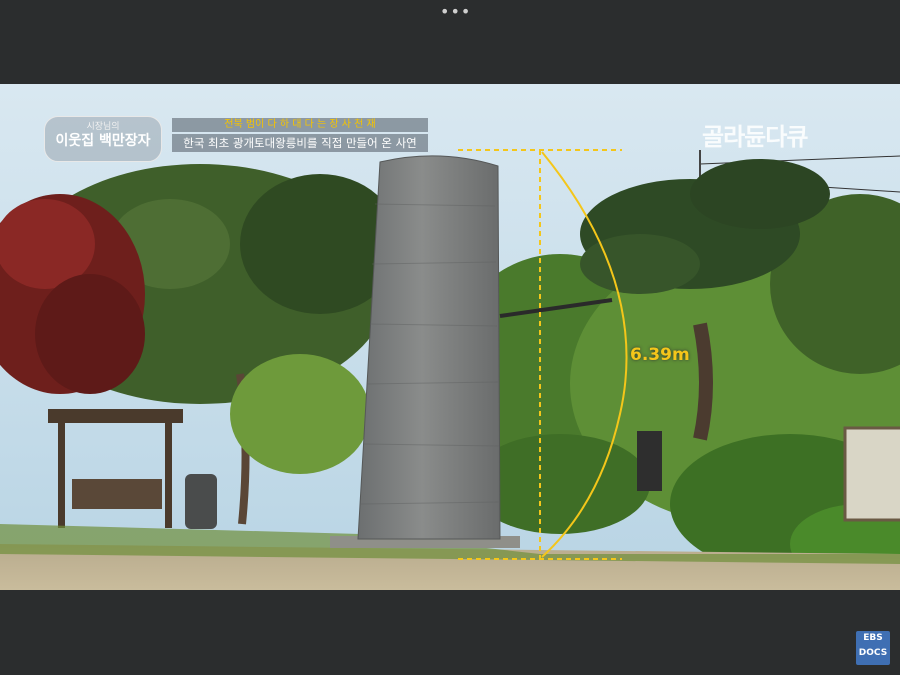 The image size is (900, 675). What do you see at coordinates (450, 632) in the screenshot?
I see `bottom-bar` at bounding box center [450, 632].